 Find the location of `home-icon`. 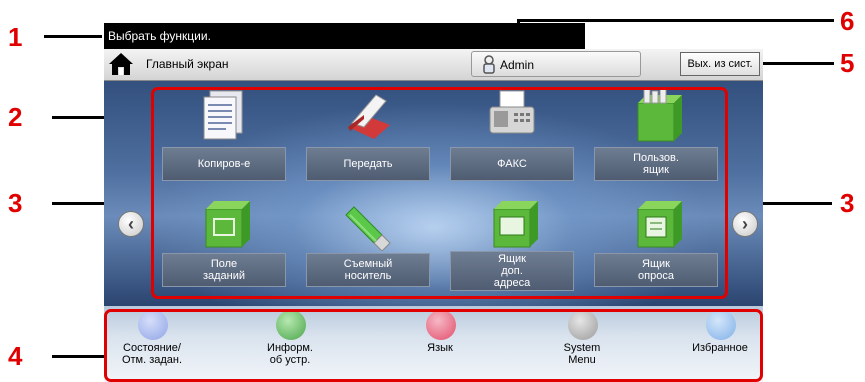

home-icon is located at coordinates (121, 64).